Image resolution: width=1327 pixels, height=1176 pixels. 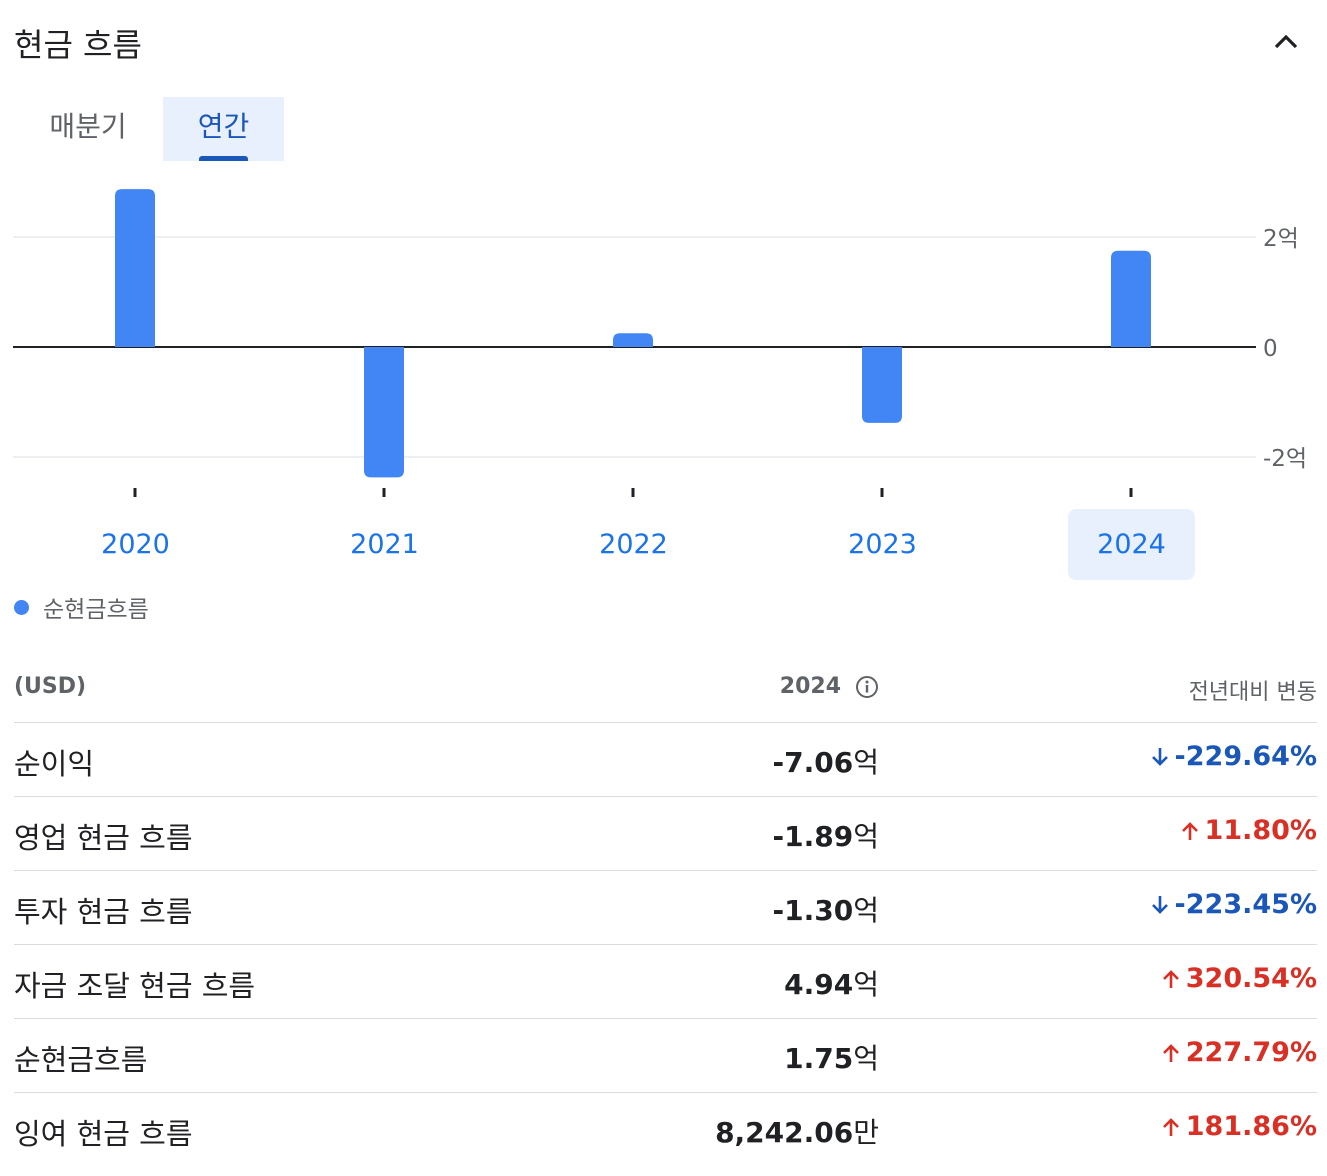 What do you see at coordinates (223, 126) in the screenshot?
I see `tab-annual-label: 연간` at bounding box center [223, 126].